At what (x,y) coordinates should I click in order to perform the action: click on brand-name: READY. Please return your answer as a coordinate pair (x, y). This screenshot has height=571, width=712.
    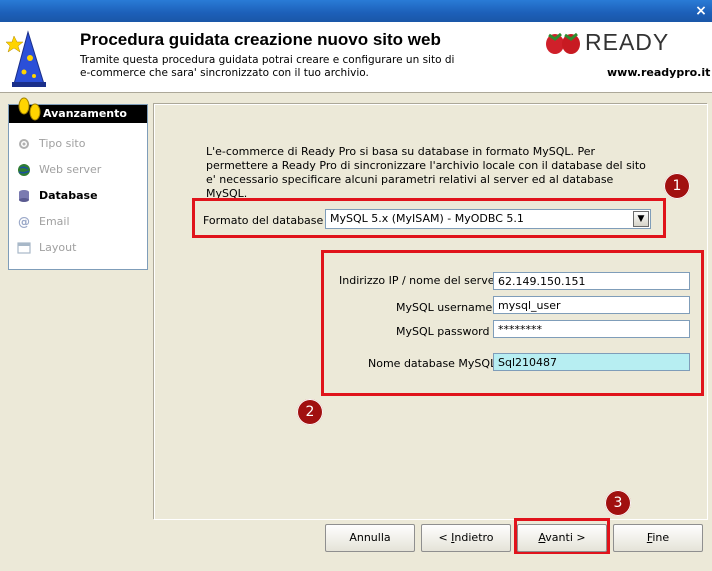
    Looking at the image, I should click on (627, 42).